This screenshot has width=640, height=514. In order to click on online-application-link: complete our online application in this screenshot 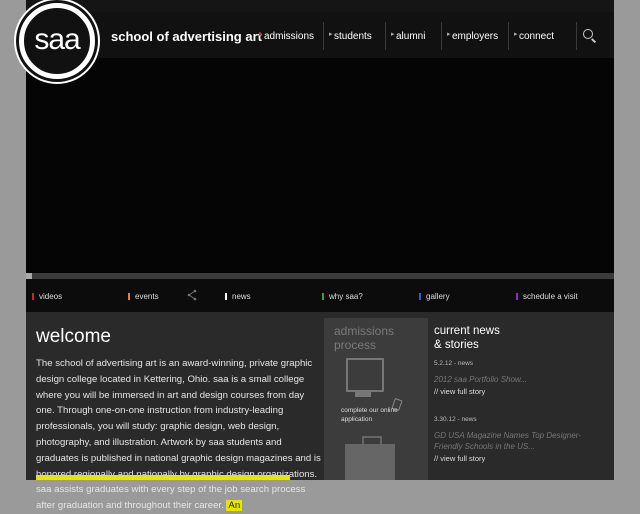, I will do `click(376, 415)`.